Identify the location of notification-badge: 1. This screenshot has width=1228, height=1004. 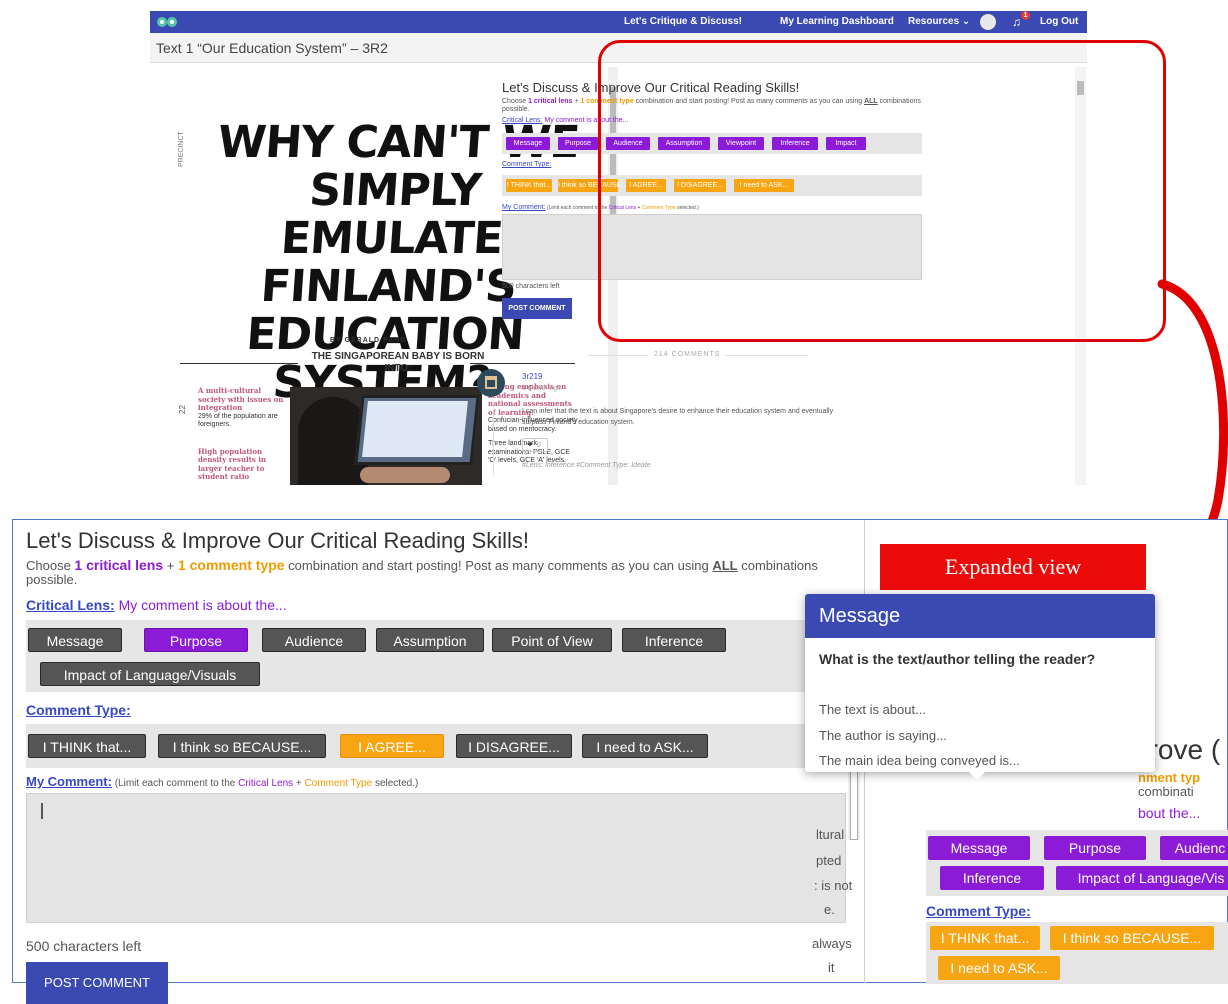
(1025, 15).